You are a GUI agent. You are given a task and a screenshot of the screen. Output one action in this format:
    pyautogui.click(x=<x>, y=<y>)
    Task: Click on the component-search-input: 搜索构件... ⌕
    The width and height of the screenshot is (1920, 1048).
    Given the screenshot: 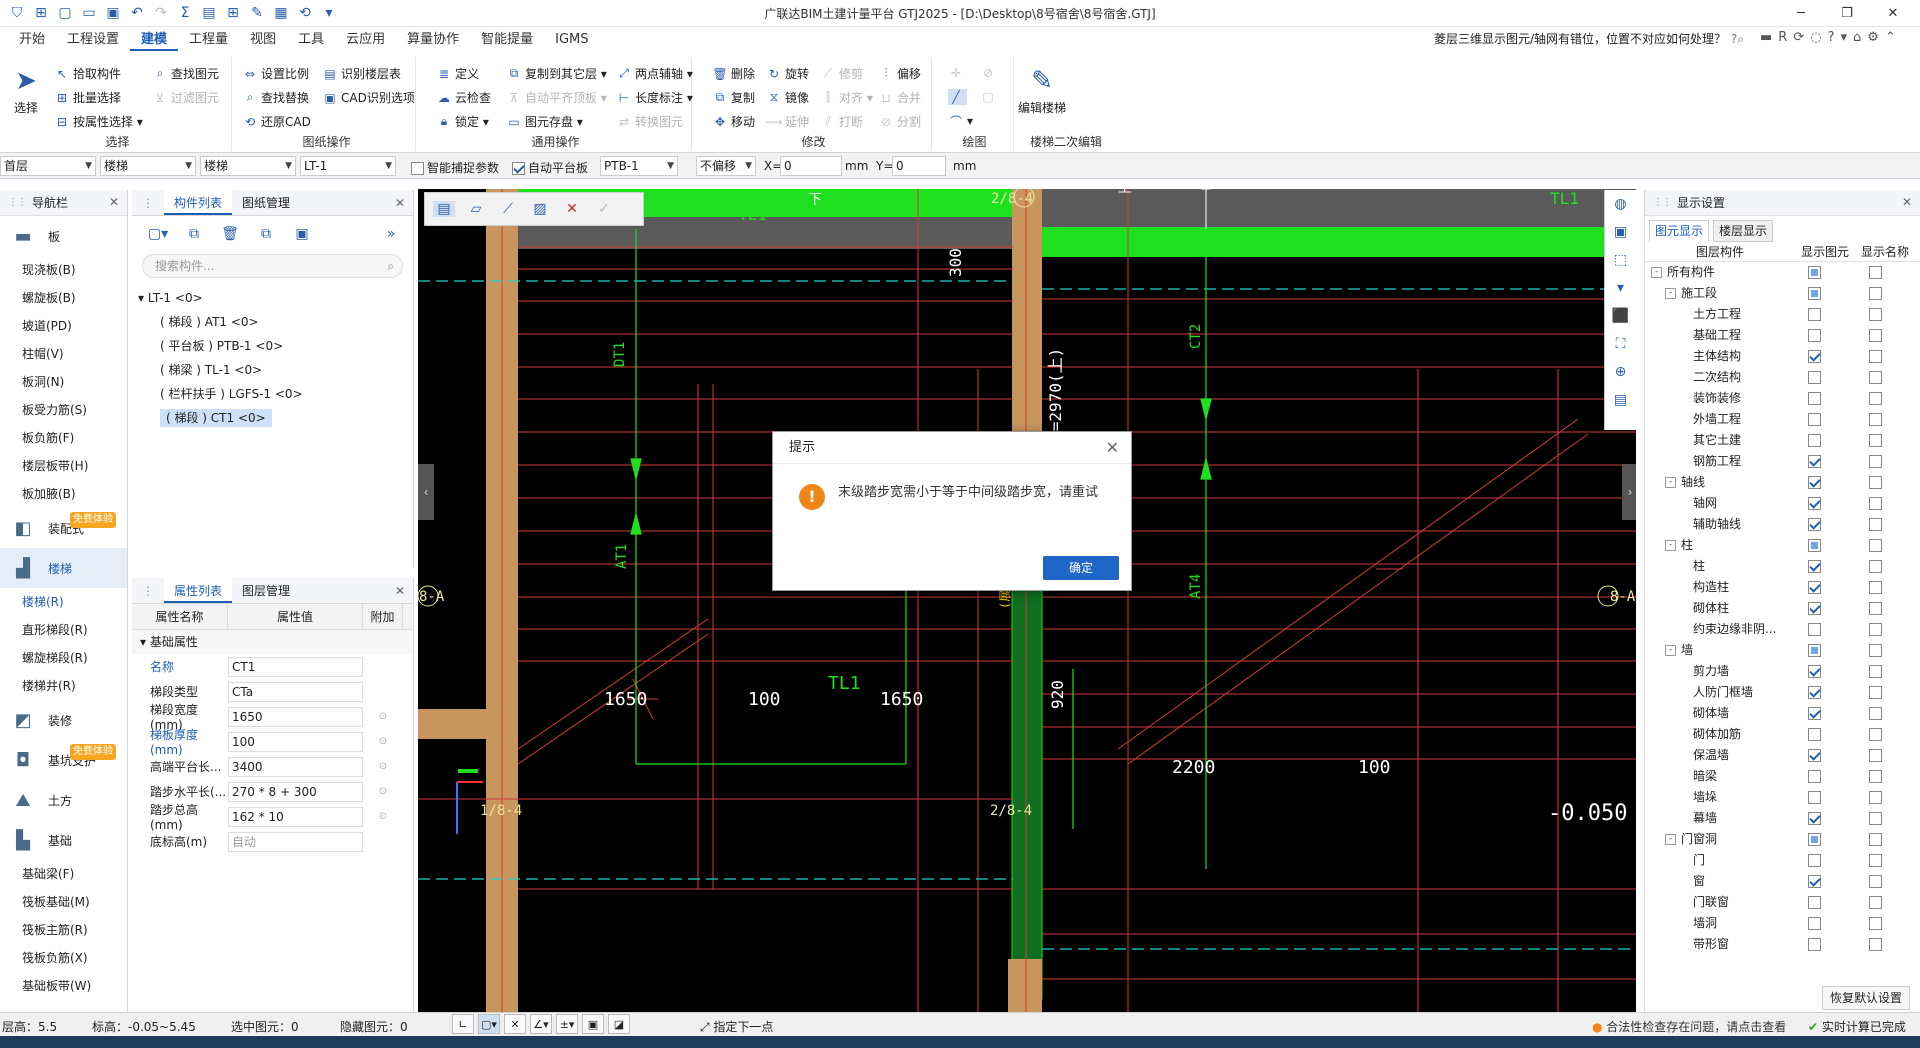 What is the action you would take?
    pyautogui.click(x=272, y=266)
    